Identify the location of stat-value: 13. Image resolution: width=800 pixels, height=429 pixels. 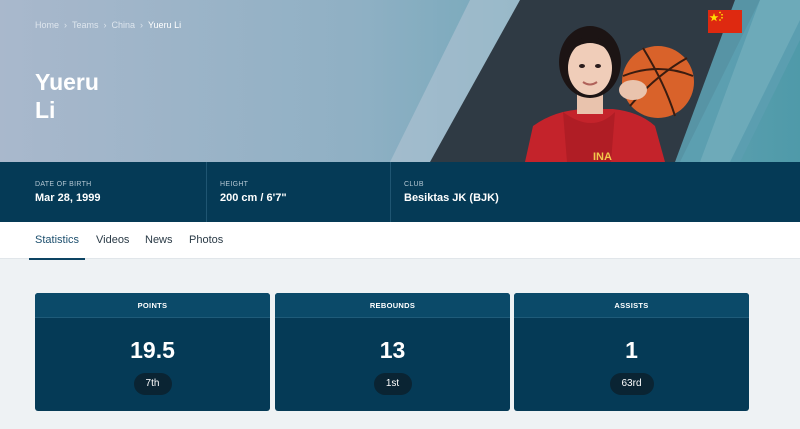
(392, 350).